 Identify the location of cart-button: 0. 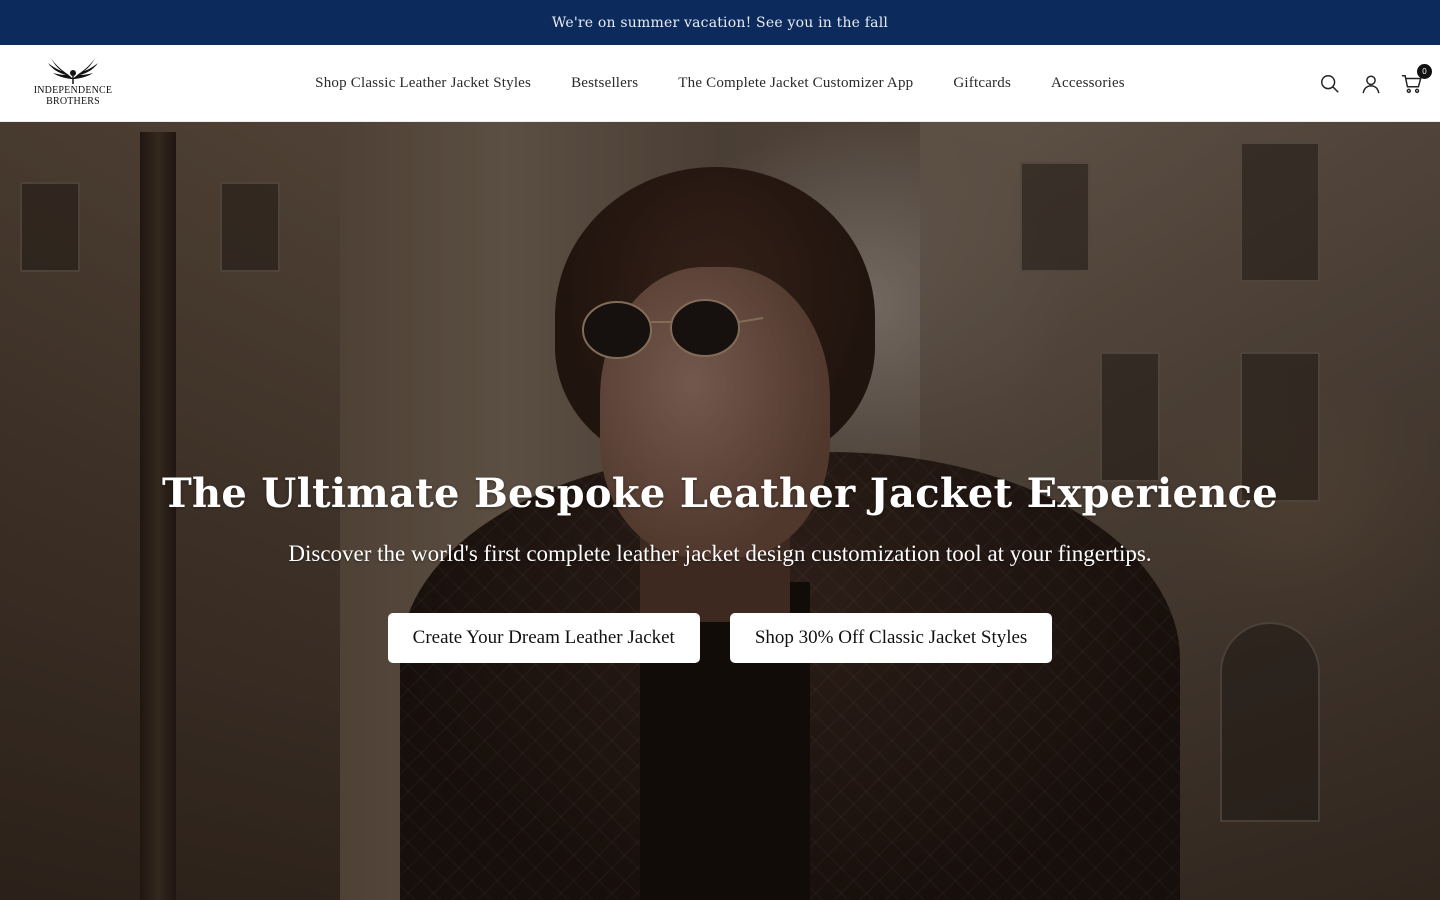
(1416, 80).